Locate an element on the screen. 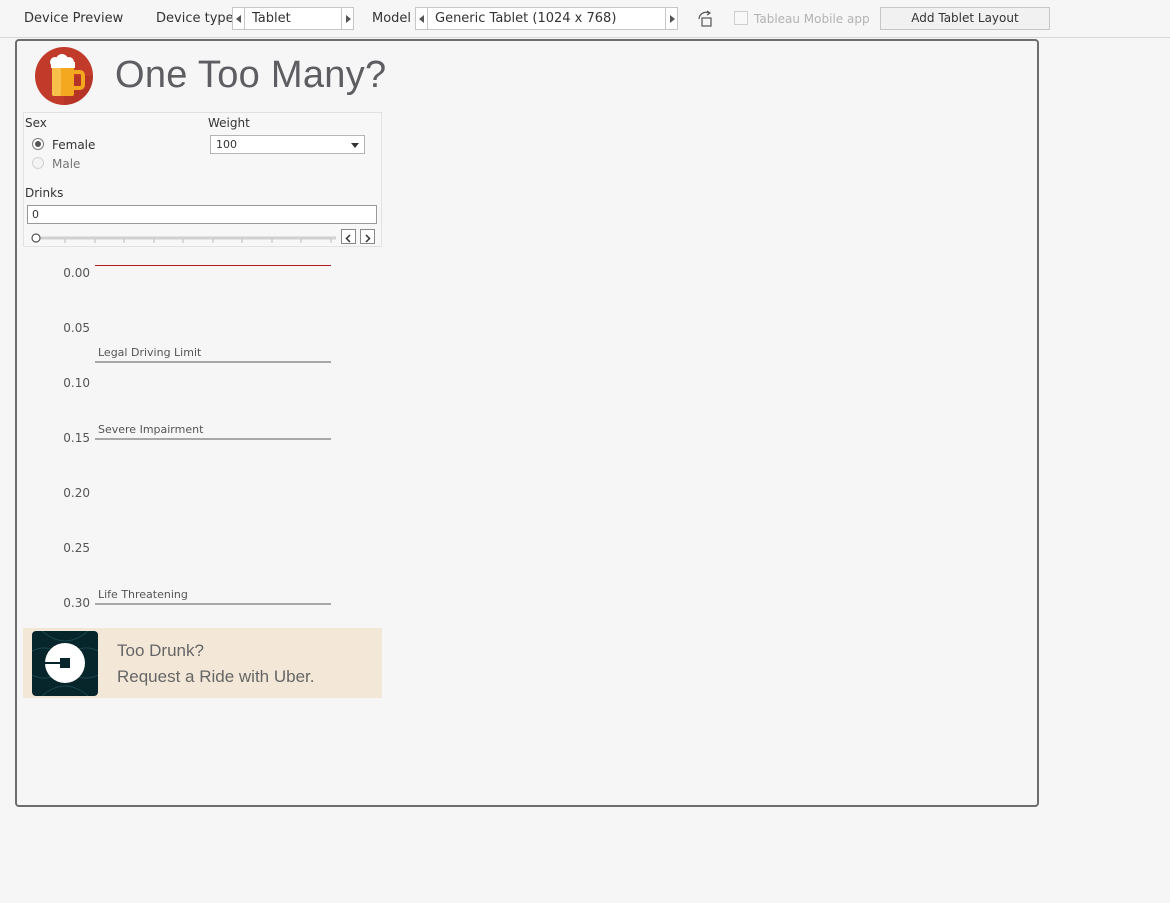  drinks-increment-button is located at coordinates (367, 236).